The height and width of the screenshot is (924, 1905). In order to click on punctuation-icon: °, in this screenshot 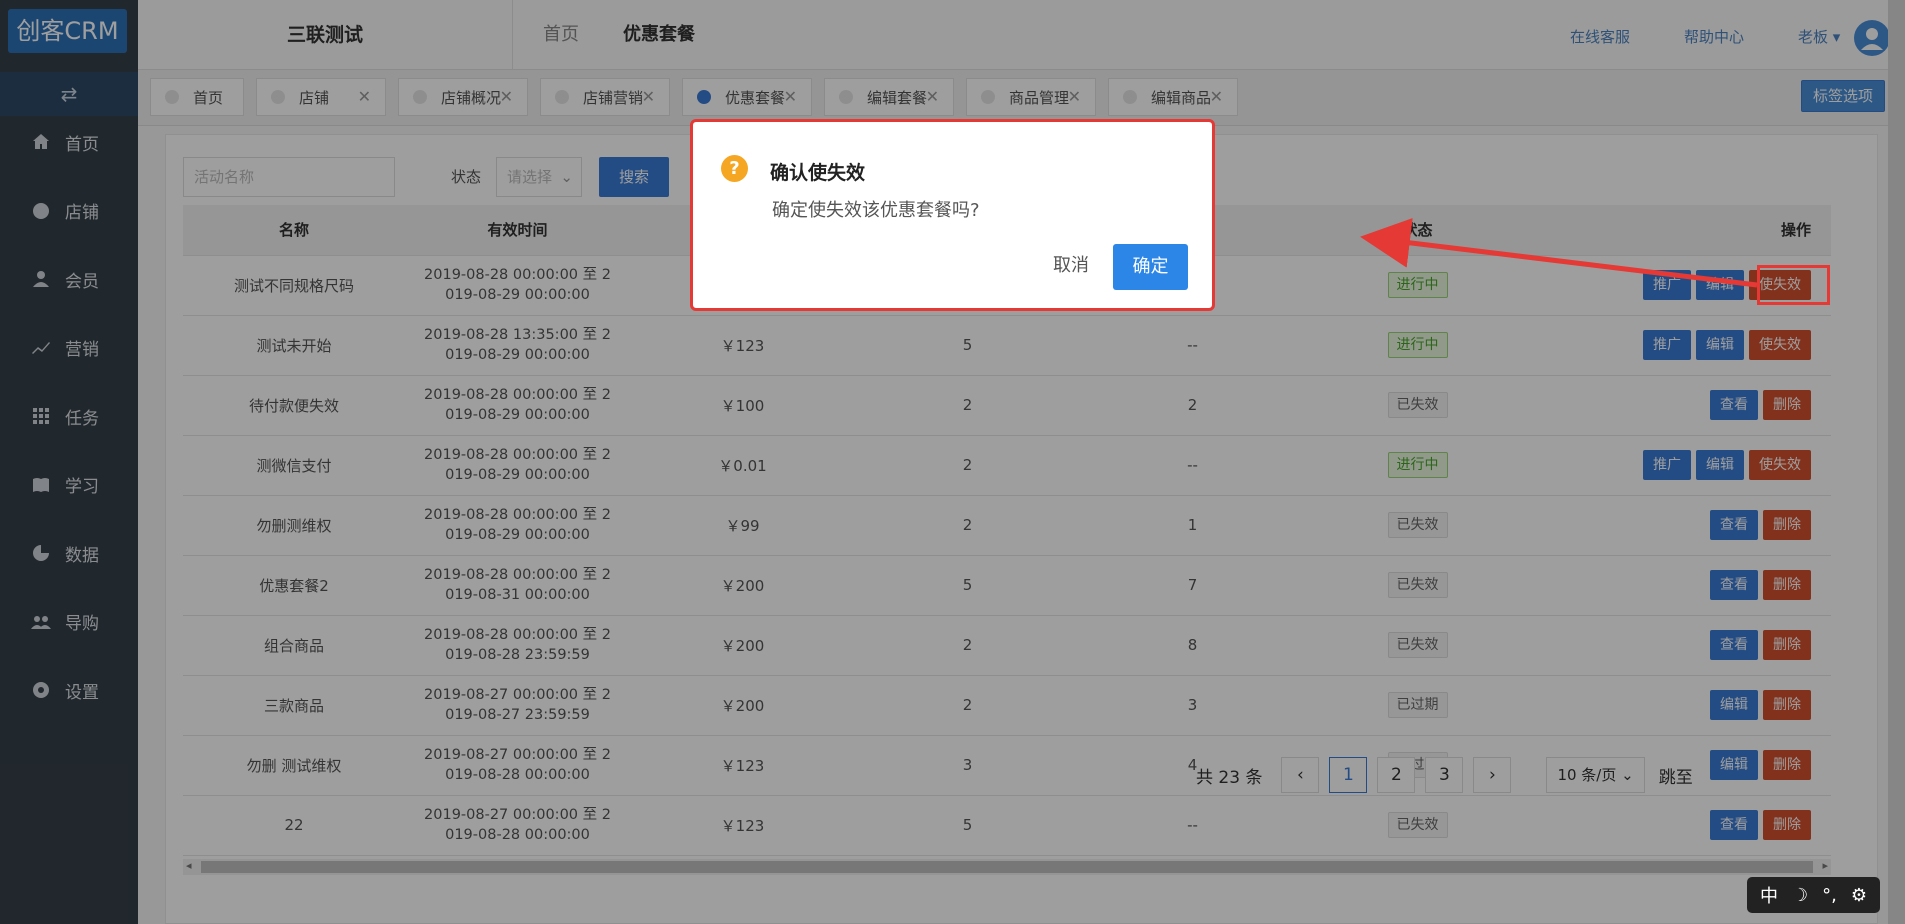, I will do `click(1829, 895)`.